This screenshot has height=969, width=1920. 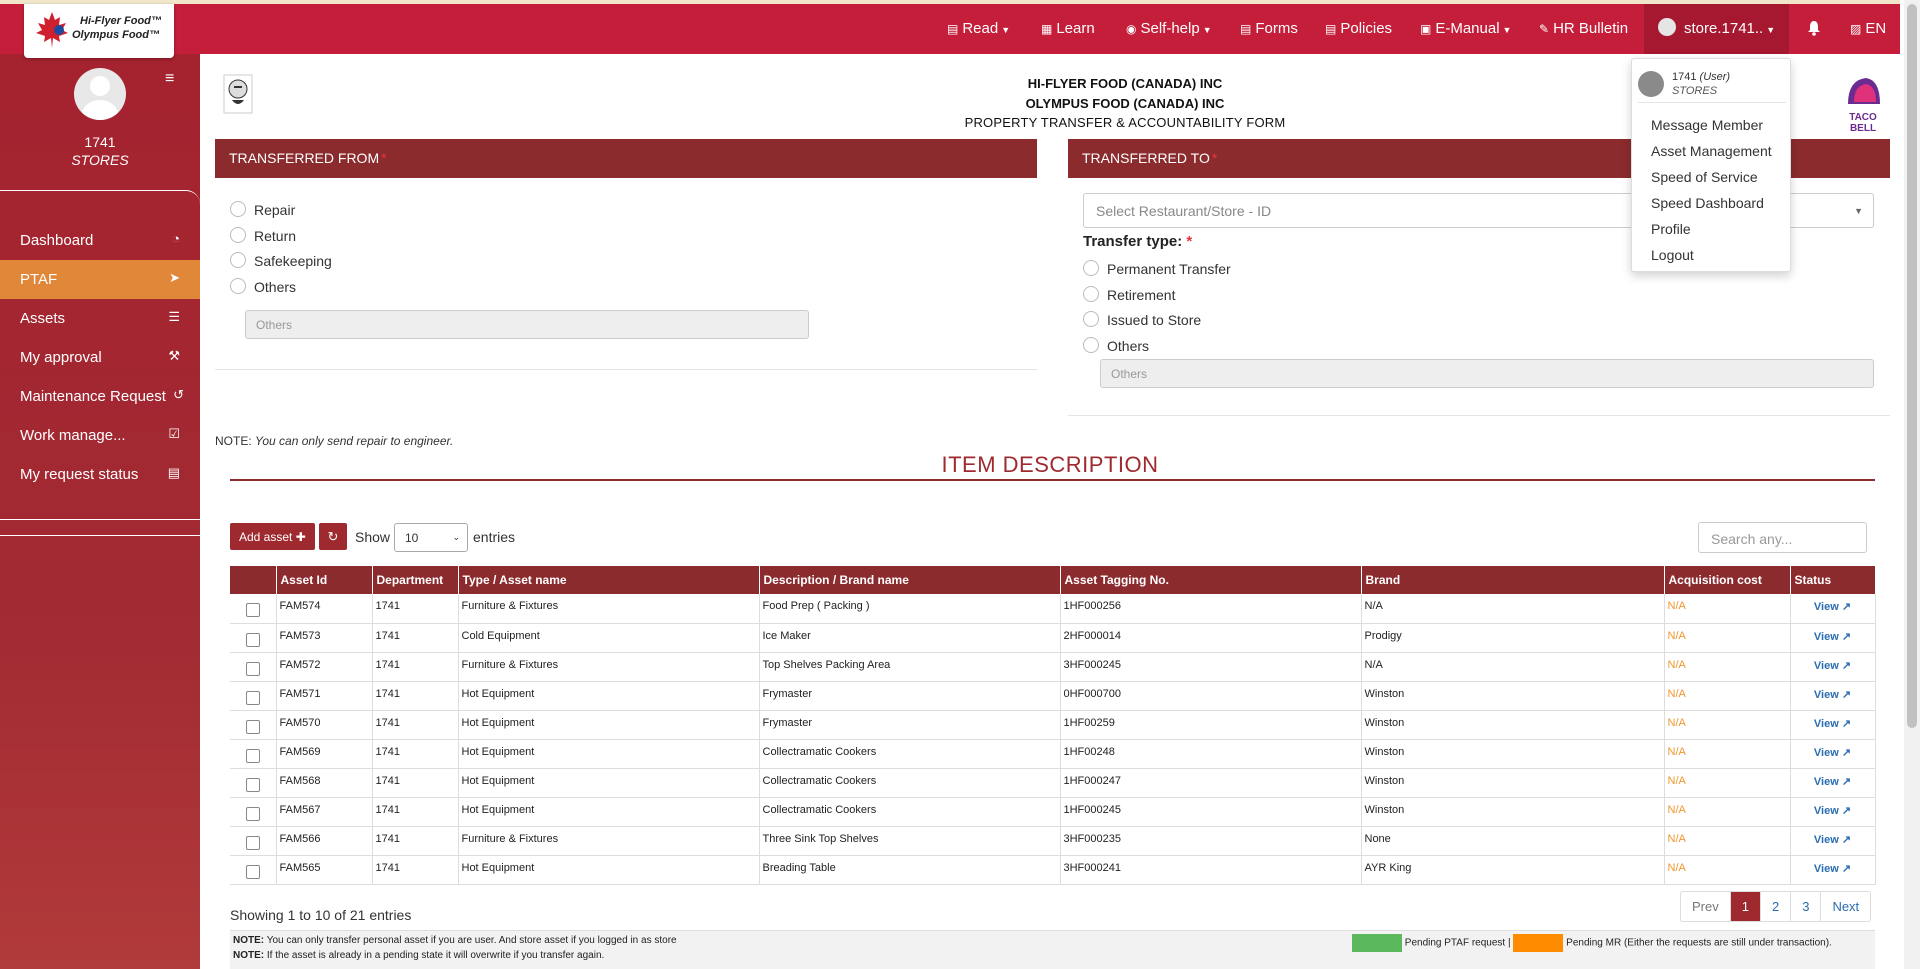 What do you see at coordinates (1868, 29) in the screenshot?
I see `language-switcher: ▨ EN` at bounding box center [1868, 29].